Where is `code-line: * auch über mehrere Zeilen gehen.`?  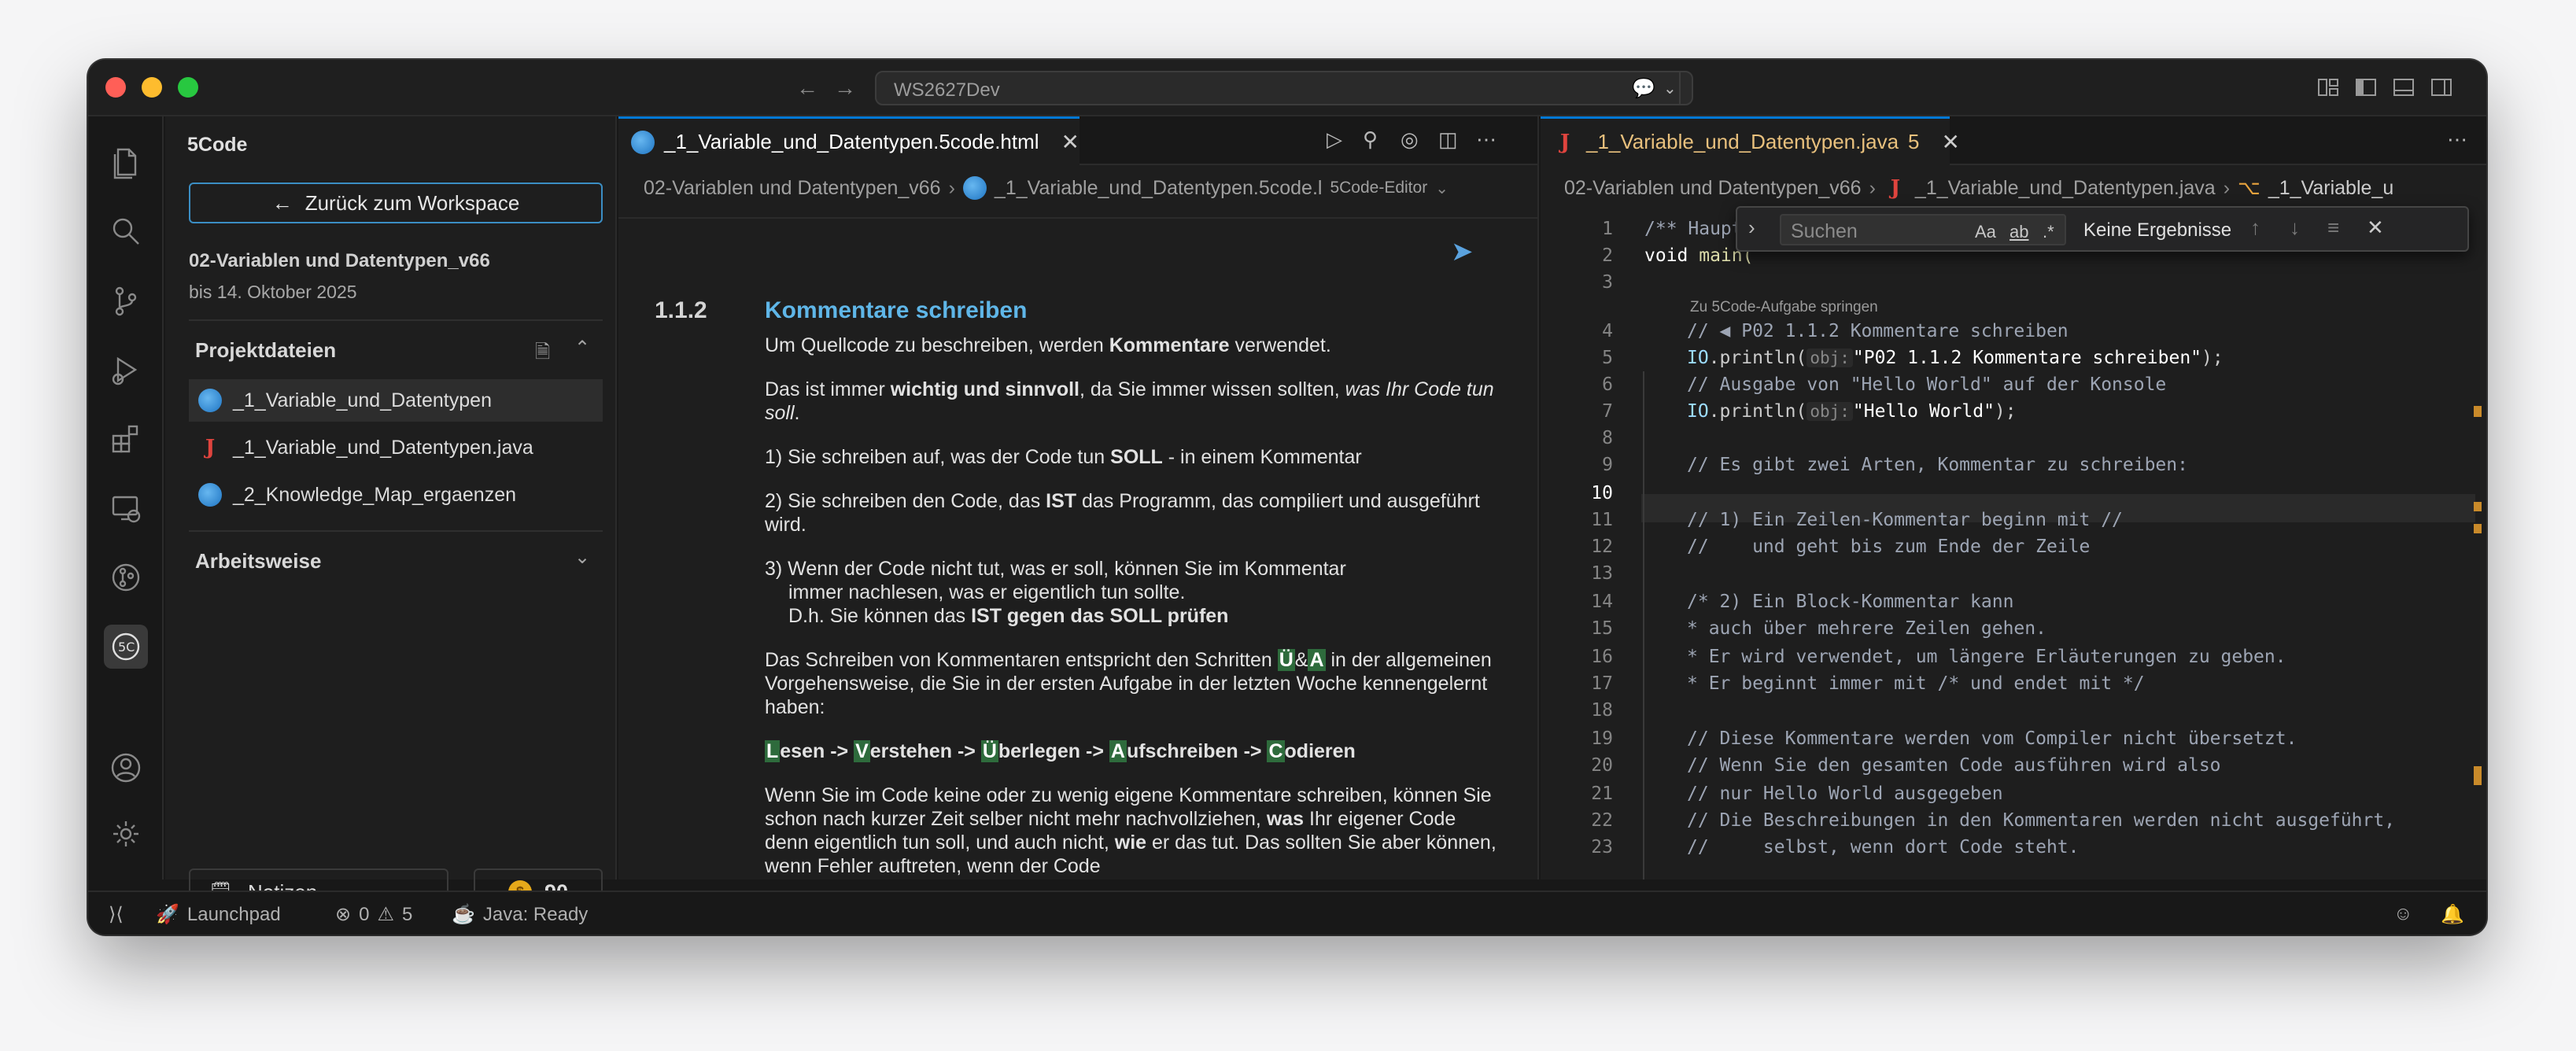 code-line: * auch über mehrere Zeilen gehen. is located at coordinates (1867, 629).